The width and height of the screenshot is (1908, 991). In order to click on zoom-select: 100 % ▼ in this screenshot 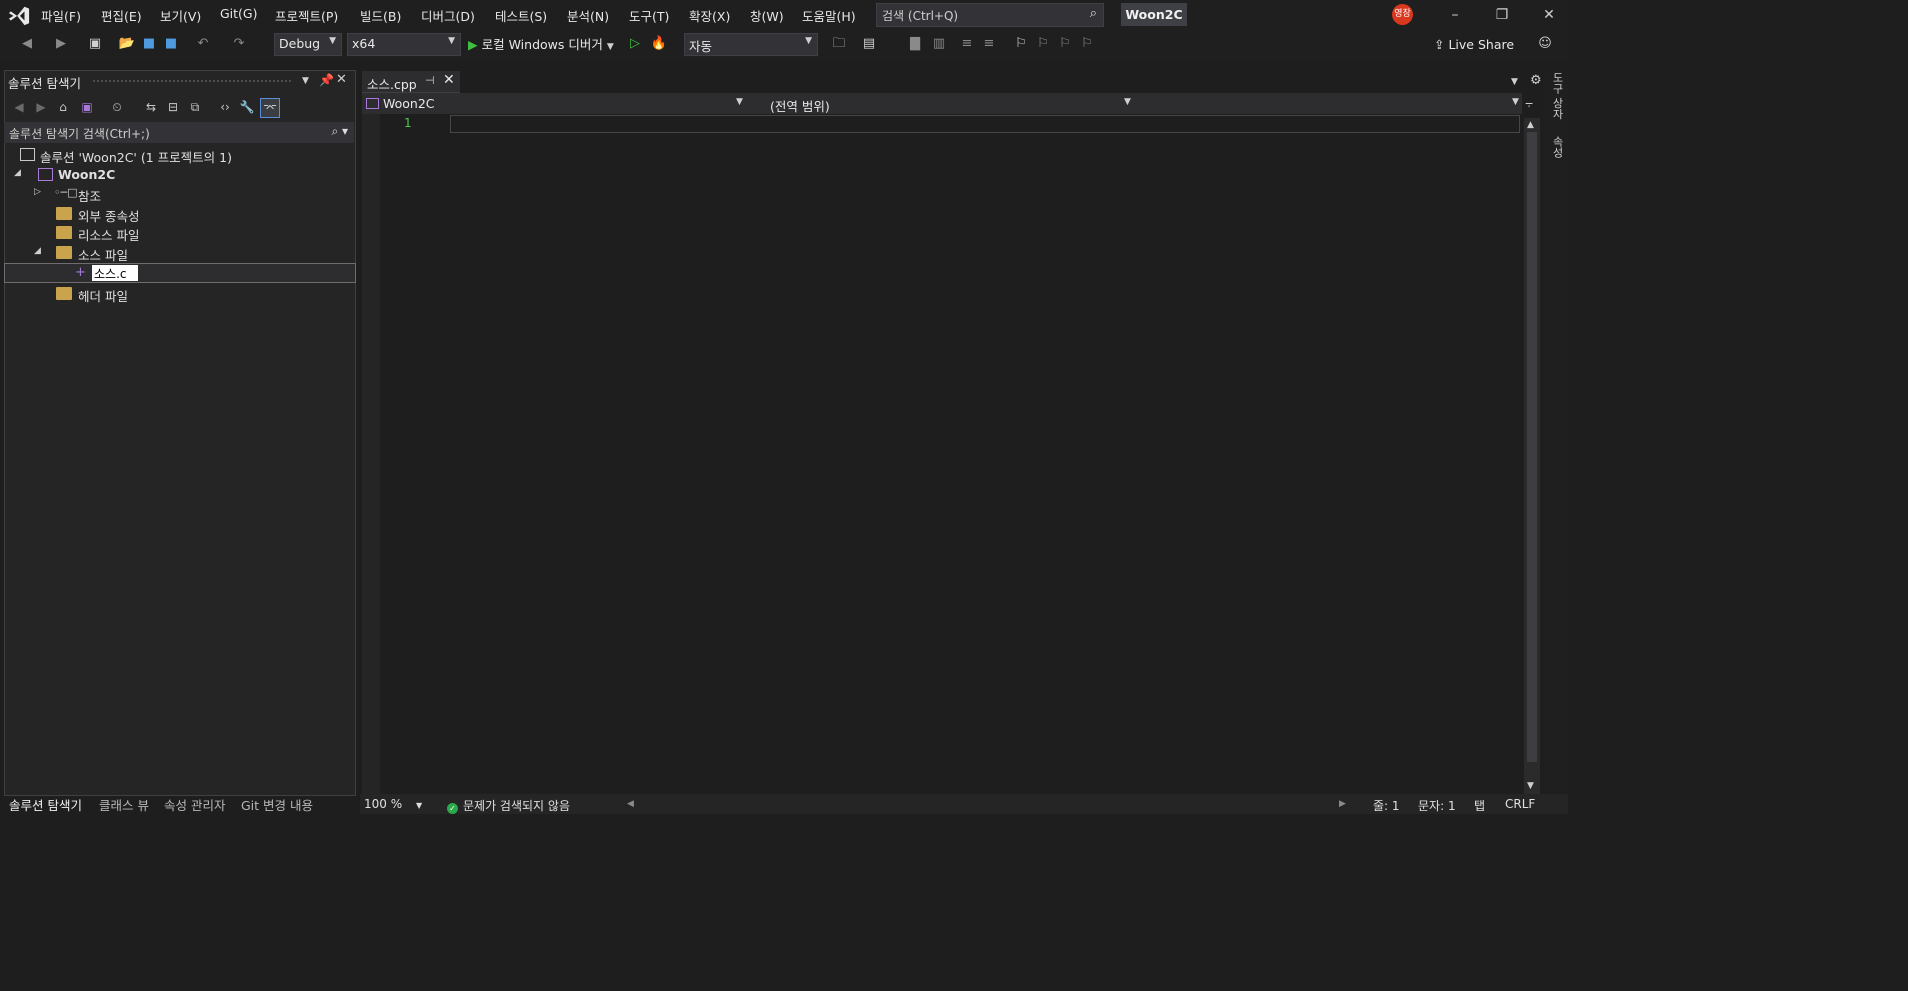, I will do `click(393, 804)`.